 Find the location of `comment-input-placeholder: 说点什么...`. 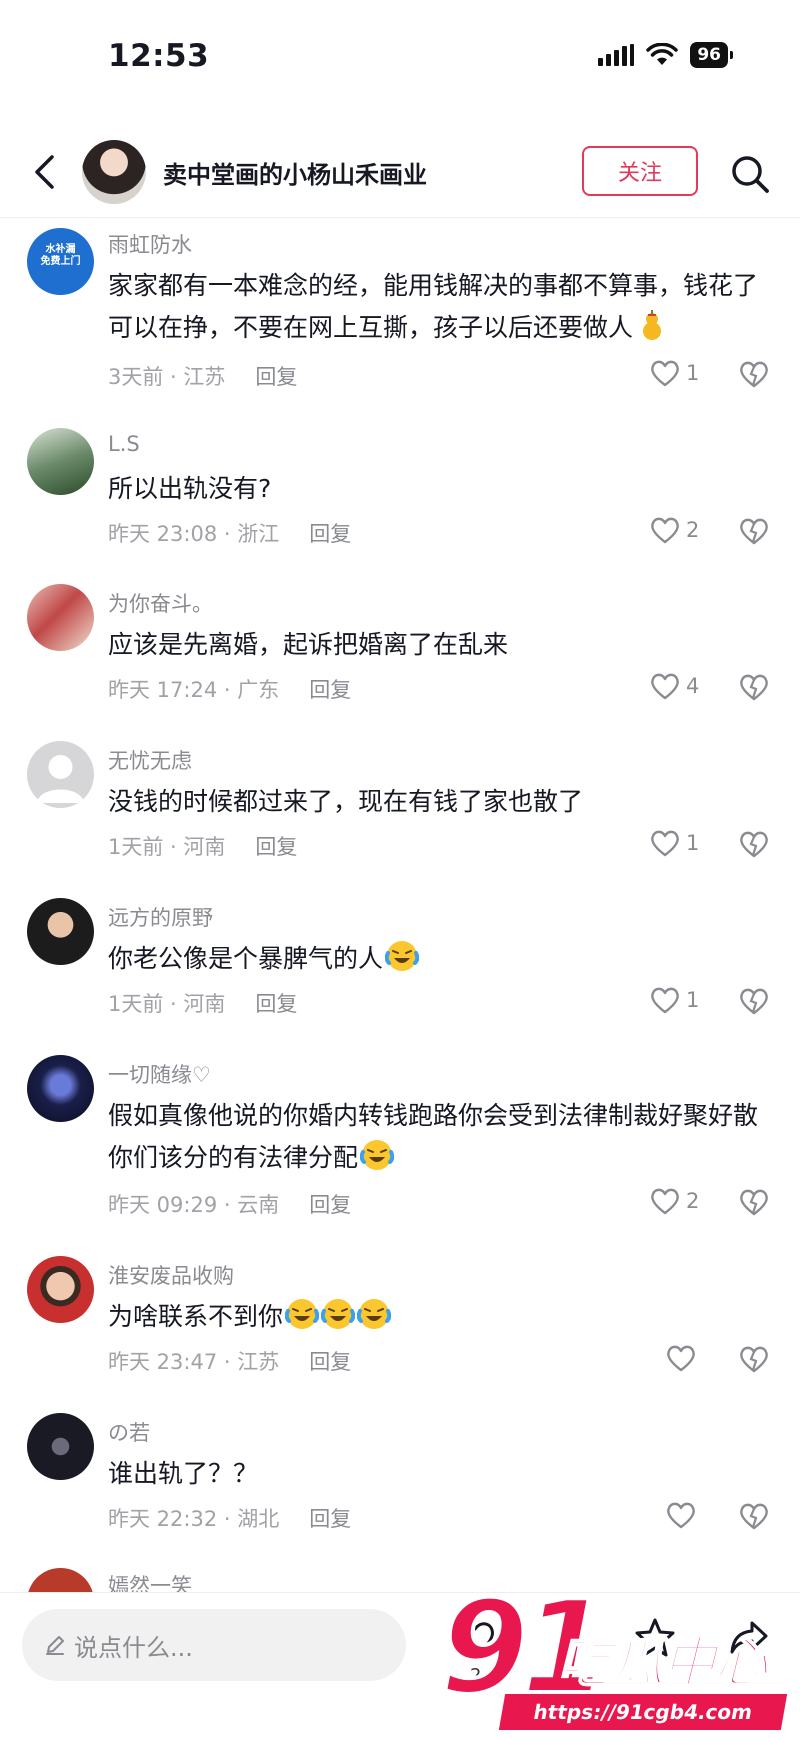

comment-input-placeholder: 说点什么... is located at coordinates (133, 1647).